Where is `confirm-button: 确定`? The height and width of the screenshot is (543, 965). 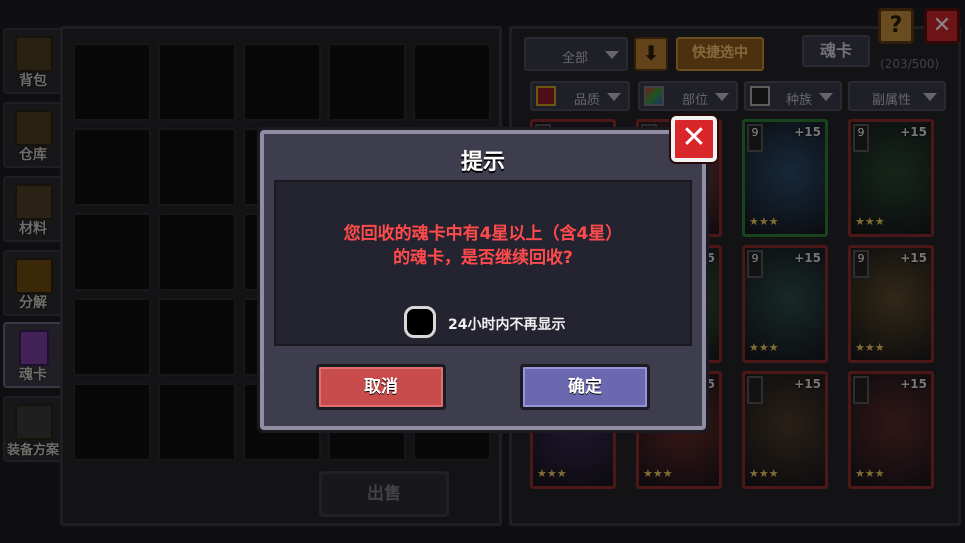 confirm-button: 确定 is located at coordinates (585, 387).